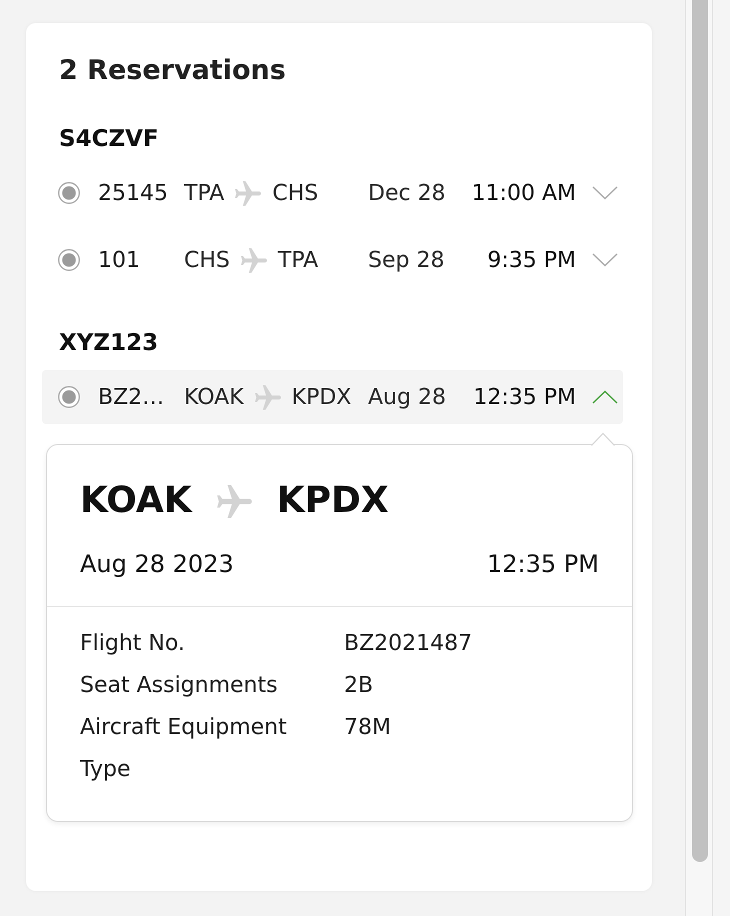 The image size is (730, 916). I want to click on reservation-code: XYZ123, so click(109, 343).